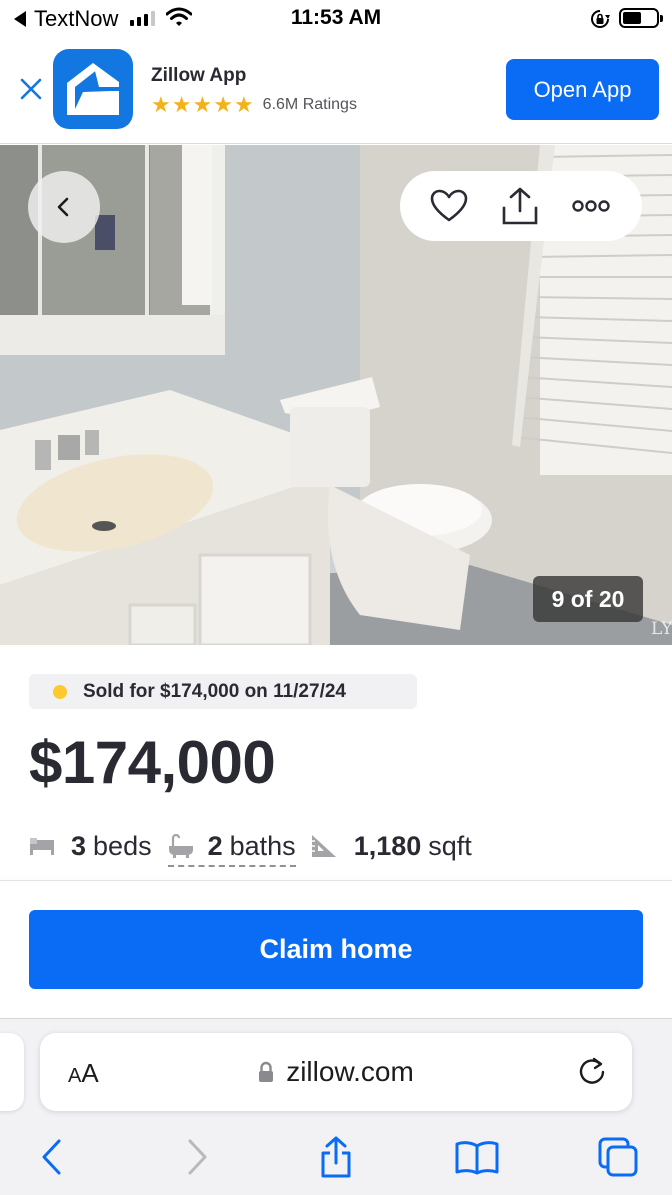  Describe the element at coordinates (582, 89) in the screenshot. I see `open-app-button: Open App` at that location.